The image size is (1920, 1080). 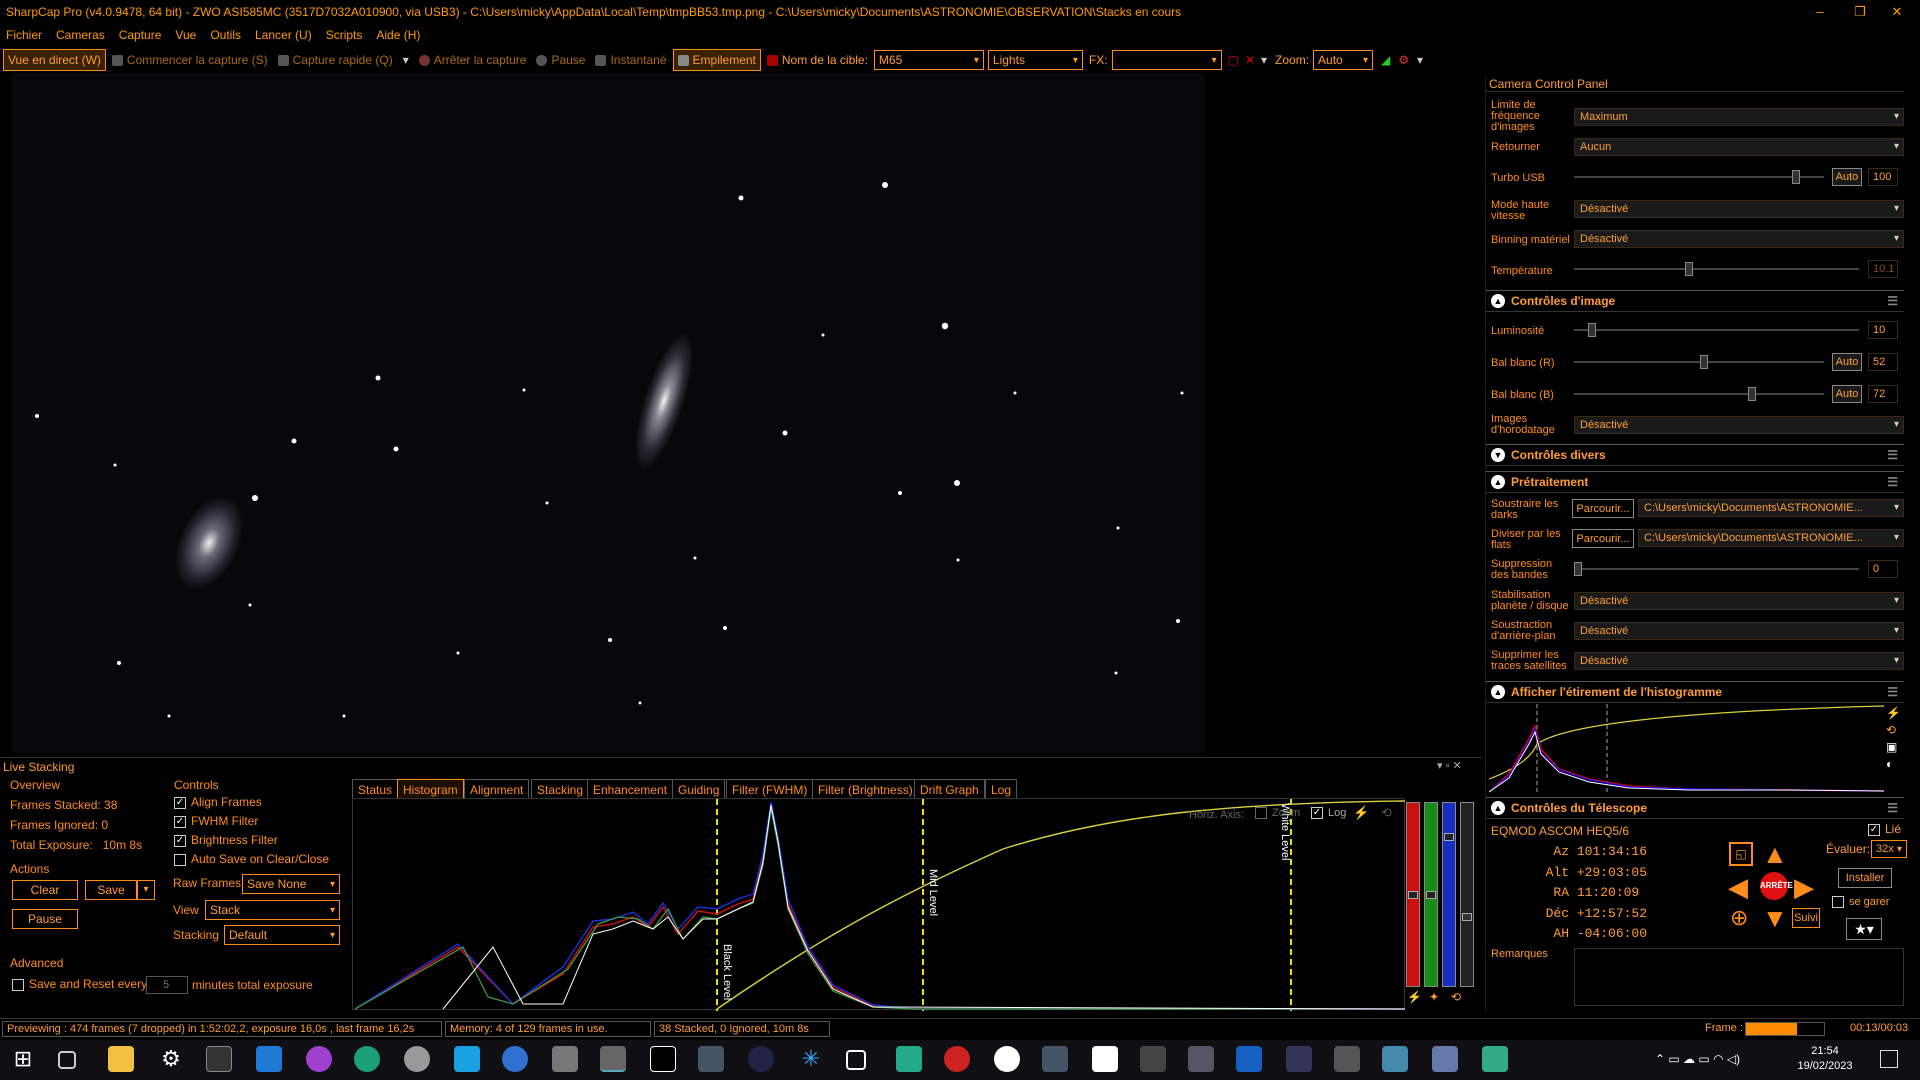 I want to click on linked-checkbox: ✓ Lié, so click(x=1884, y=829).